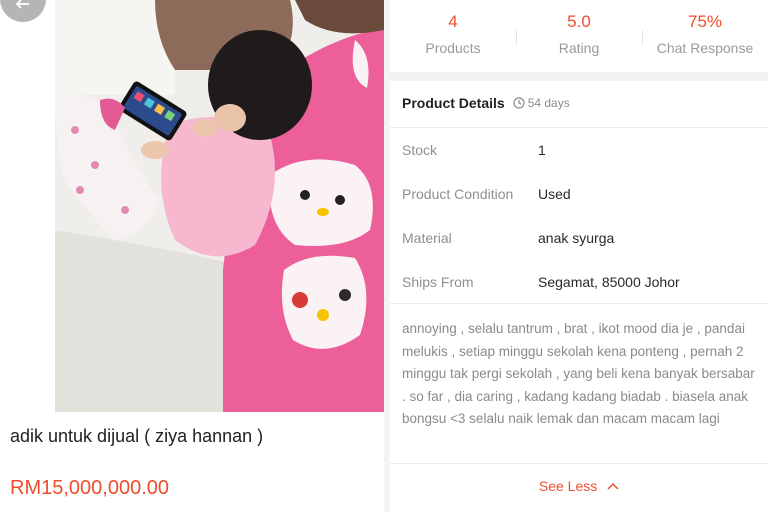 The height and width of the screenshot is (512, 768). I want to click on product-details-header: Product Details 54 days, so click(486, 103).